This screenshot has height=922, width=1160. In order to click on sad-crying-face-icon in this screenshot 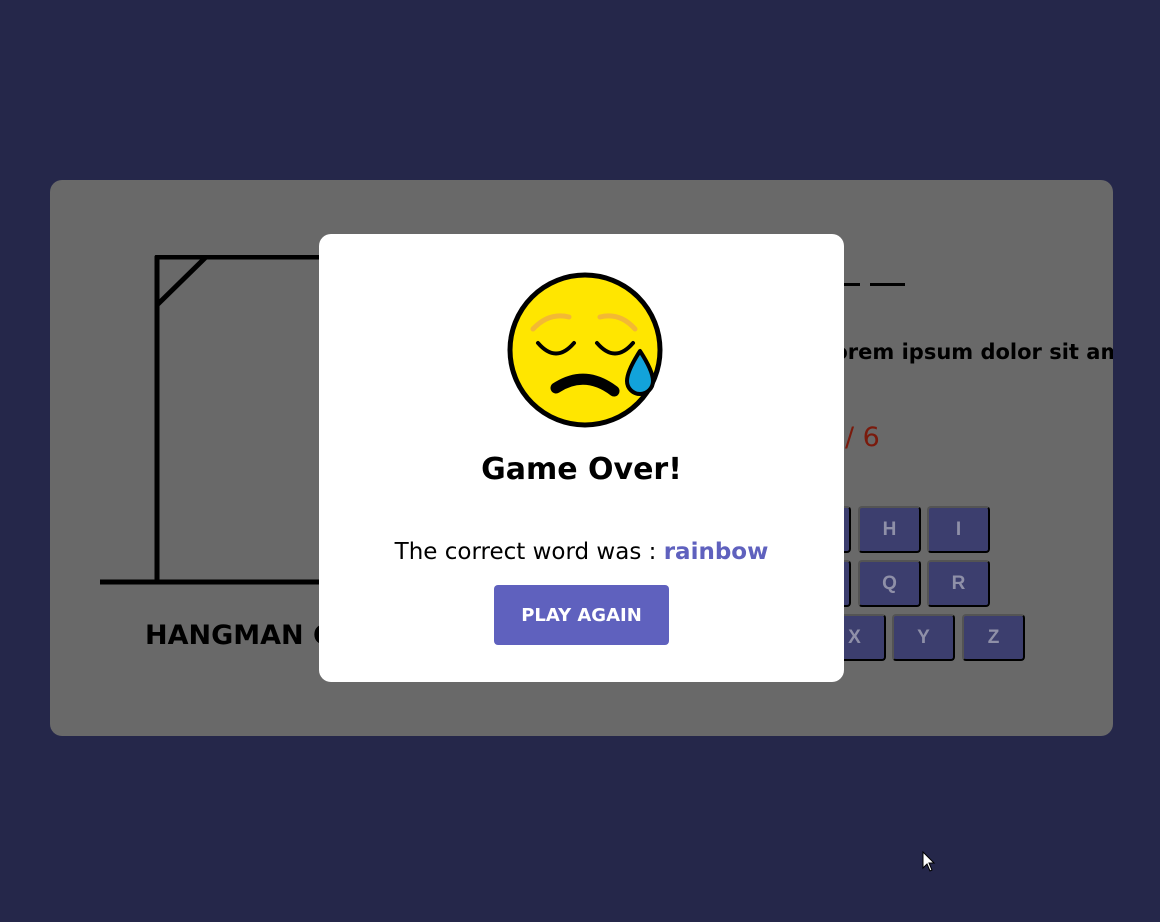, I will do `click(585, 350)`.